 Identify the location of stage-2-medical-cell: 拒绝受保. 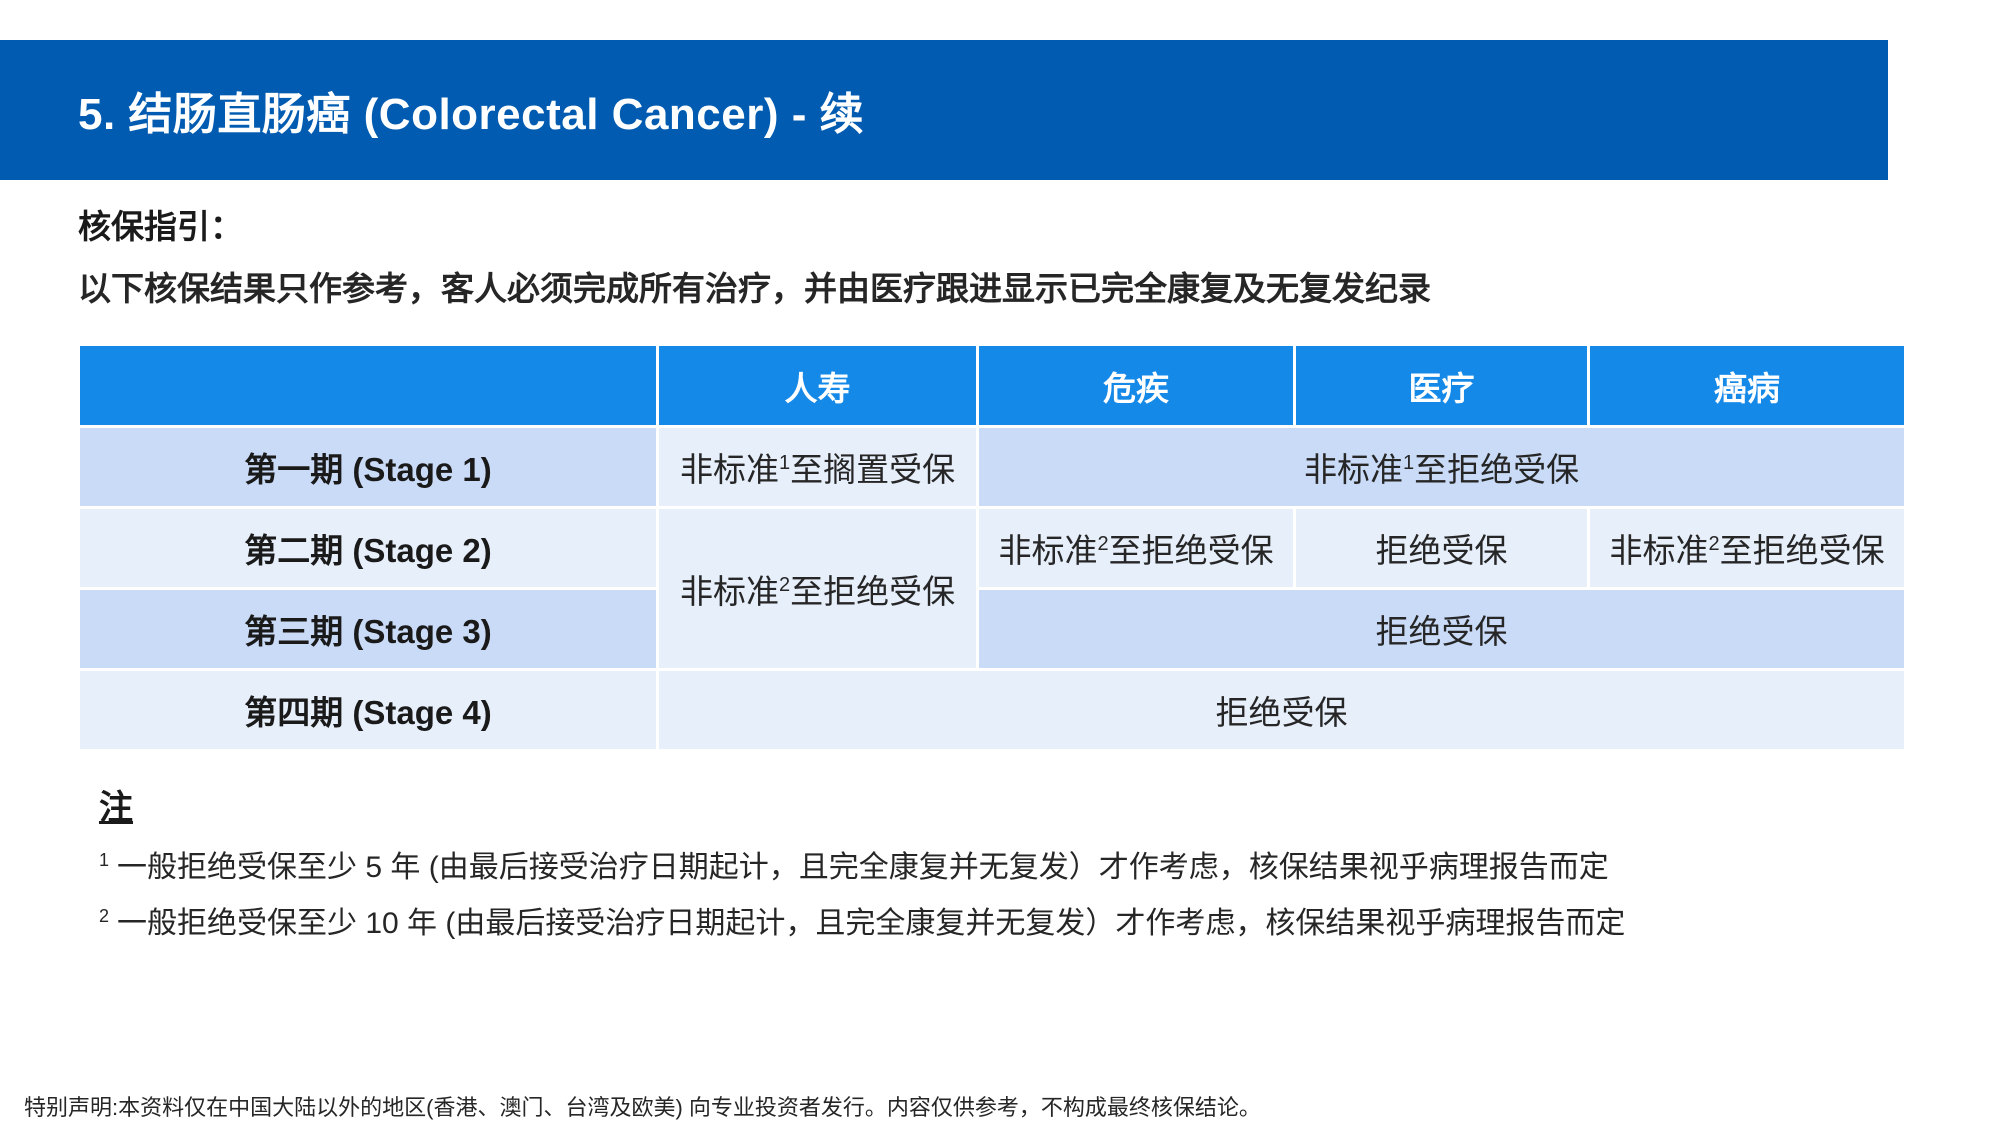
(1441, 548).